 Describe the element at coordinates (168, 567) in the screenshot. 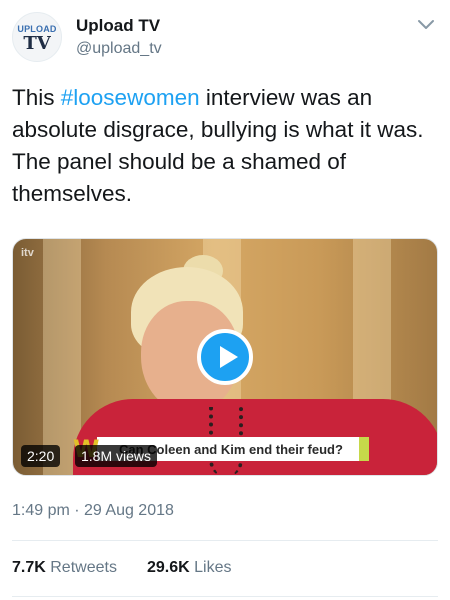

I see `likes-count: 29.6K` at that location.